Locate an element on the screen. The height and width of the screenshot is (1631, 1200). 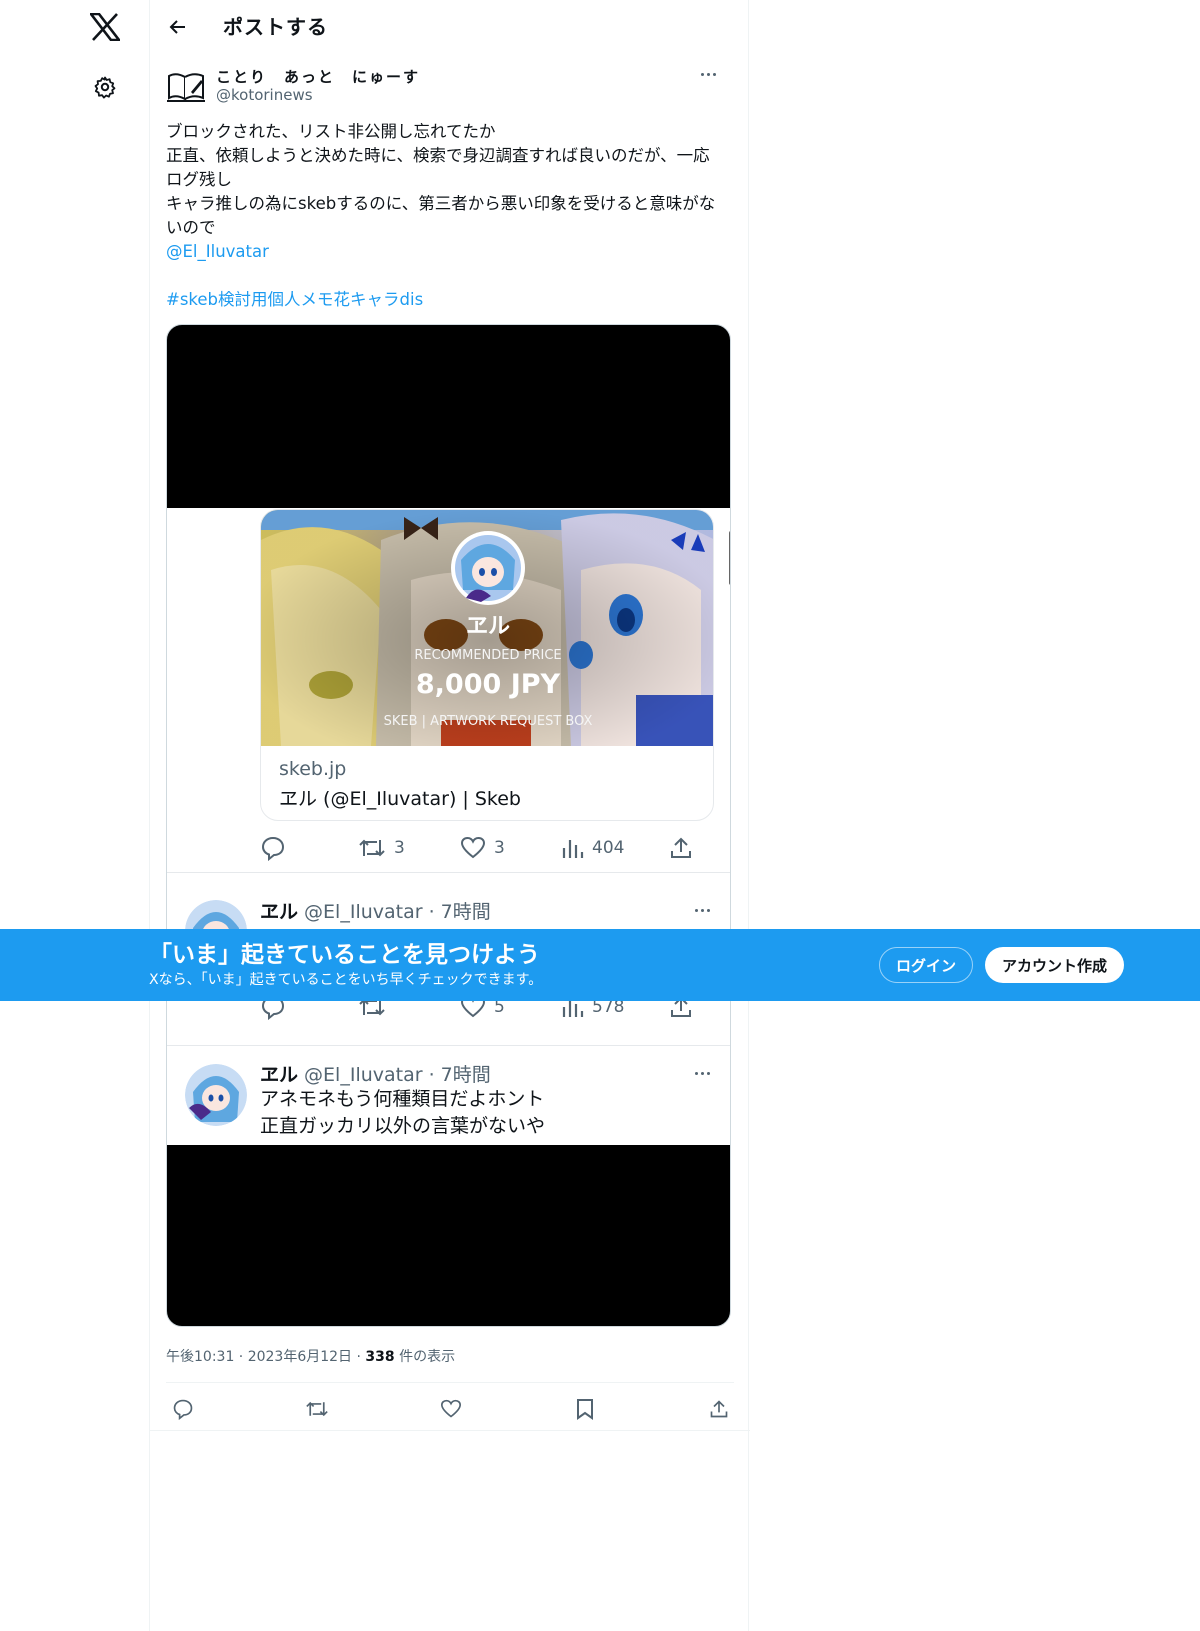
bookmark-icon is located at coordinates (585, 1409).